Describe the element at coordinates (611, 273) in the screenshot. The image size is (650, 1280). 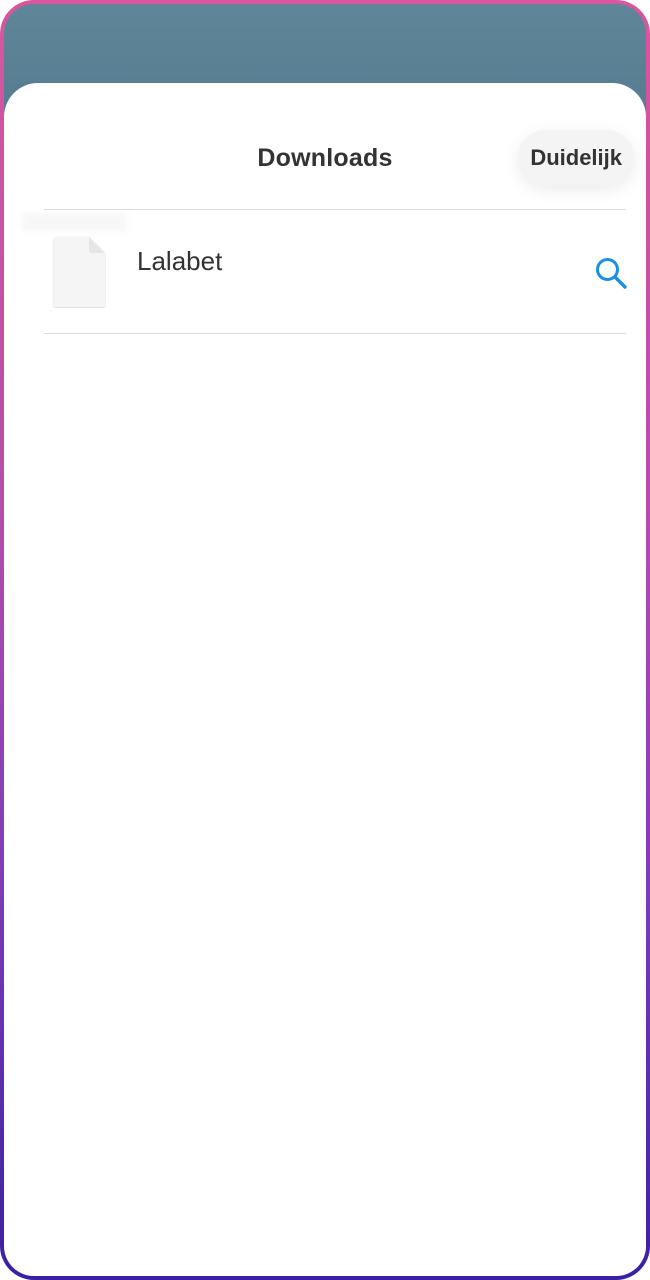
I see `search-icon` at that location.